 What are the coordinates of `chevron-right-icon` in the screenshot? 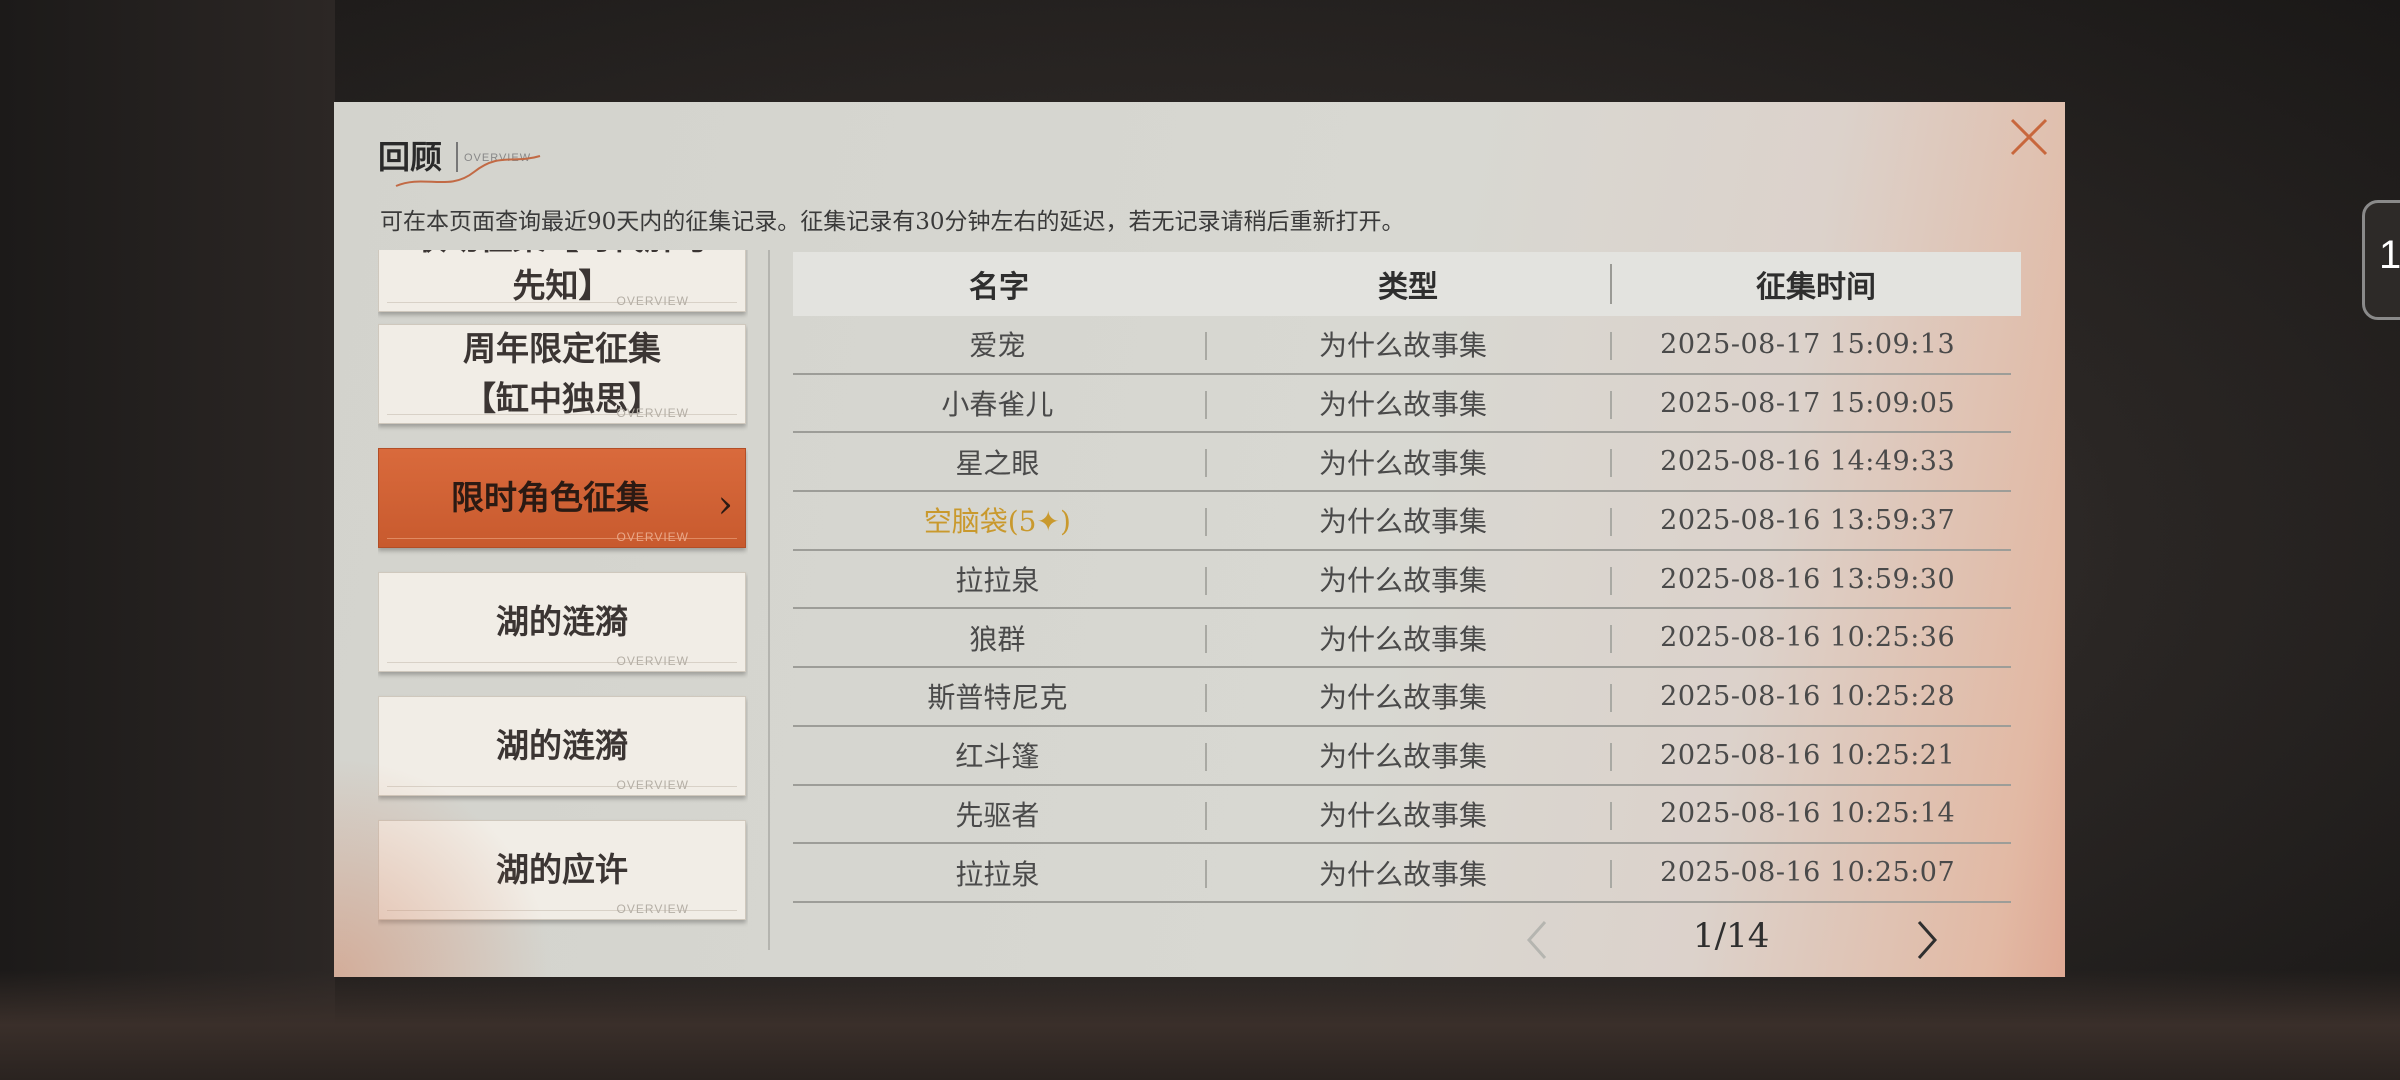 It's located at (1927, 940).